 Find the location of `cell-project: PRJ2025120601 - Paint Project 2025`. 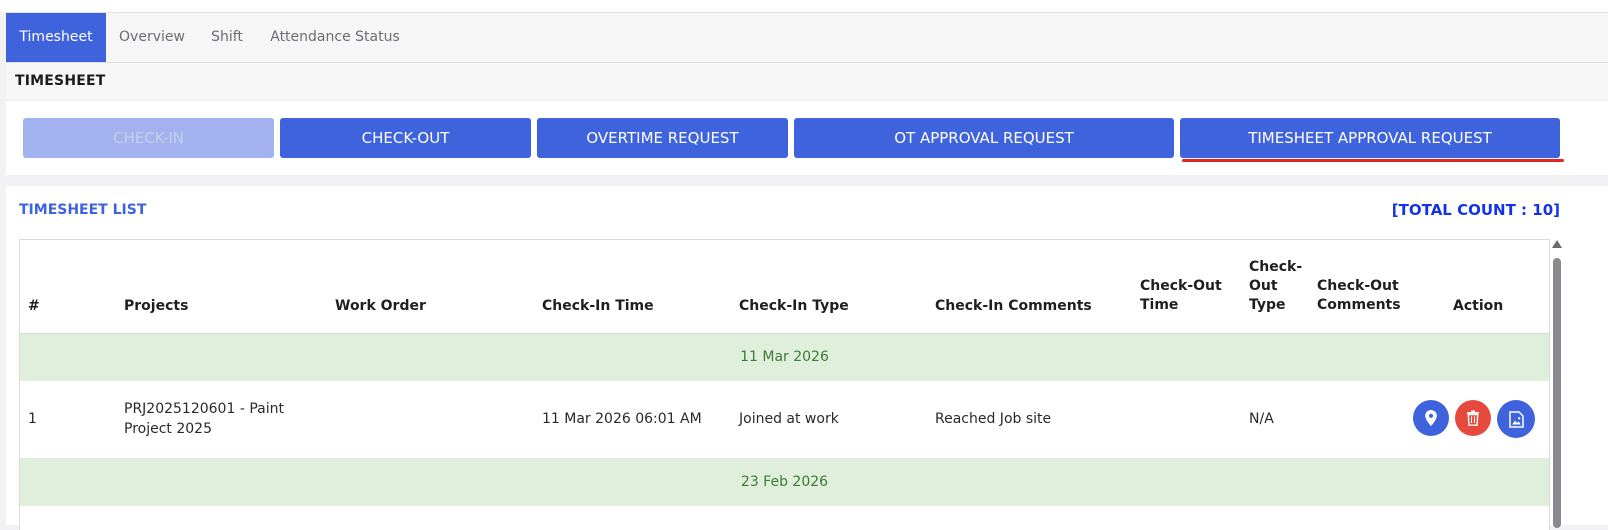

cell-project: PRJ2025120601 - Paint Project 2025 is located at coordinates (204, 419).